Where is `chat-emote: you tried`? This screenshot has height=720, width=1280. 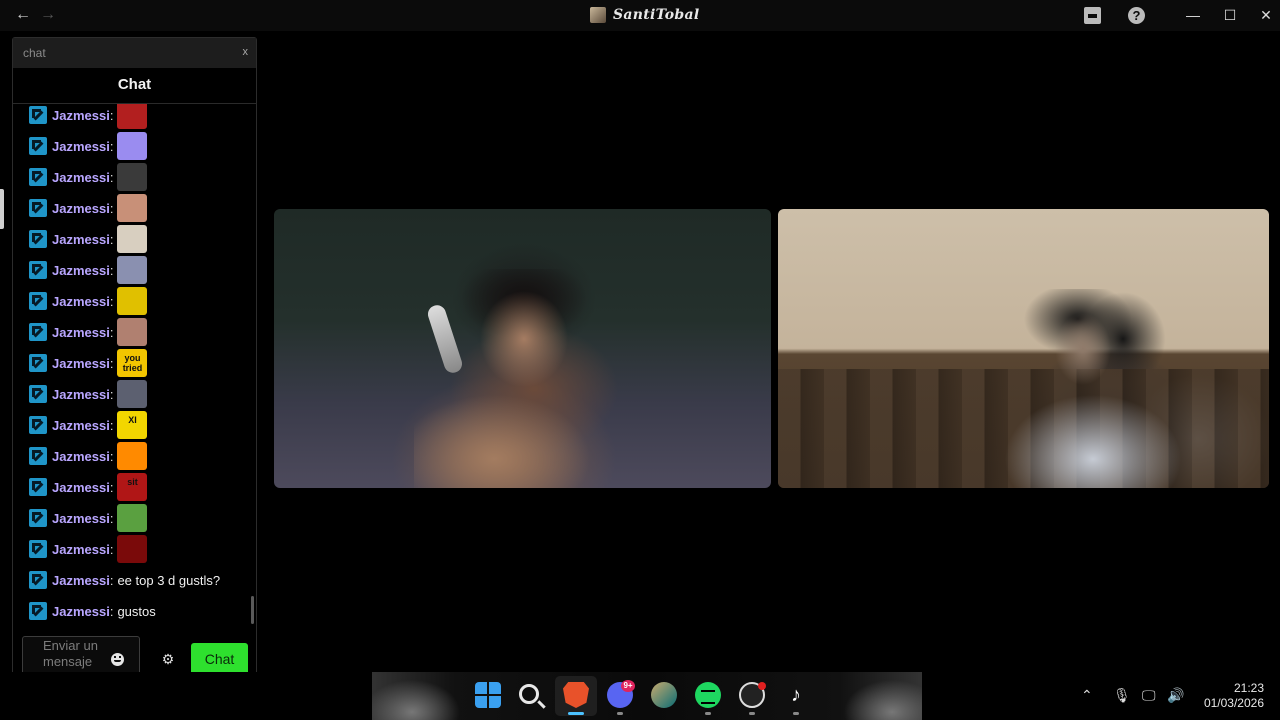 chat-emote: you tried is located at coordinates (132, 363).